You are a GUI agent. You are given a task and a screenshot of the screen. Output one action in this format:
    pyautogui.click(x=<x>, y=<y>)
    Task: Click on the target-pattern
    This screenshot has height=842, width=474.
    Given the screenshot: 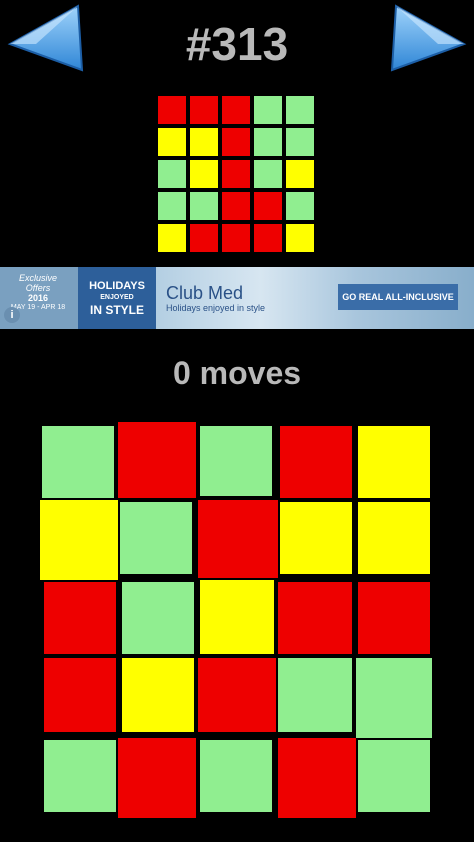 What is the action you would take?
    pyautogui.click(x=237, y=175)
    